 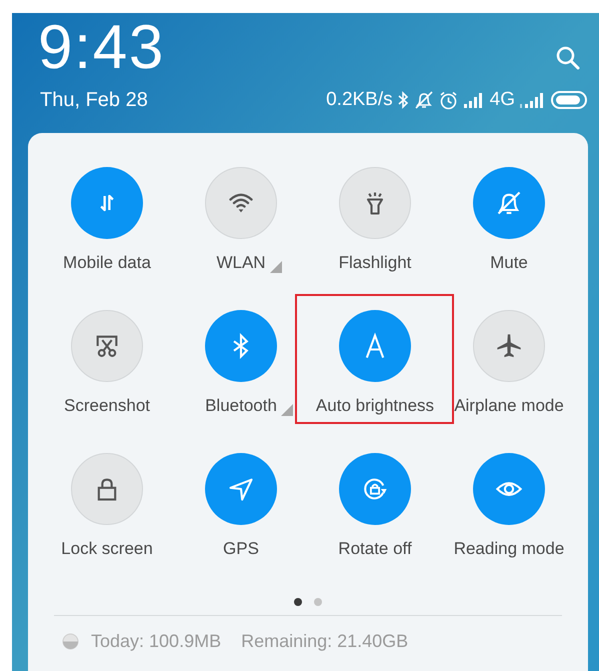 What do you see at coordinates (107, 406) in the screenshot?
I see `tile-label: Screenshot` at bounding box center [107, 406].